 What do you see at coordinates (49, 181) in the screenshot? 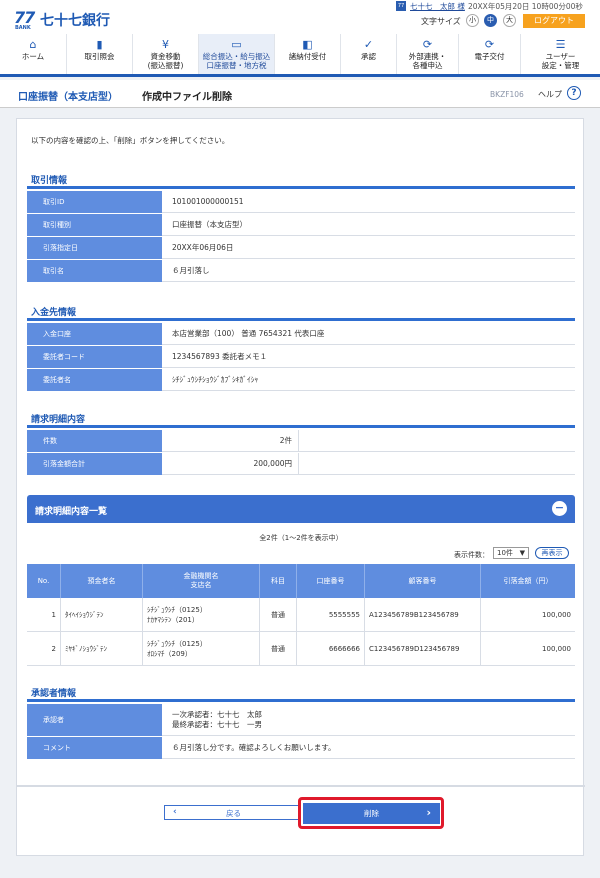
I see `section-title-transaction: 取引情報` at bounding box center [49, 181].